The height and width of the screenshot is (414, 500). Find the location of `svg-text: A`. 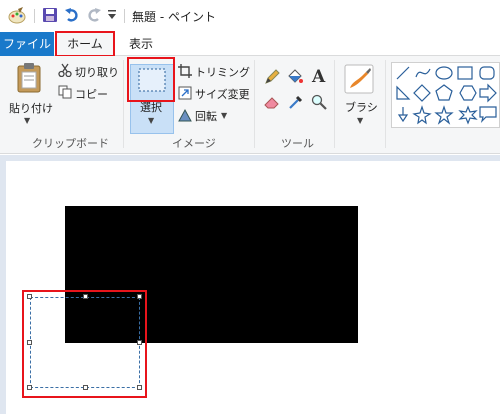

svg-text: A is located at coordinates (318, 76).